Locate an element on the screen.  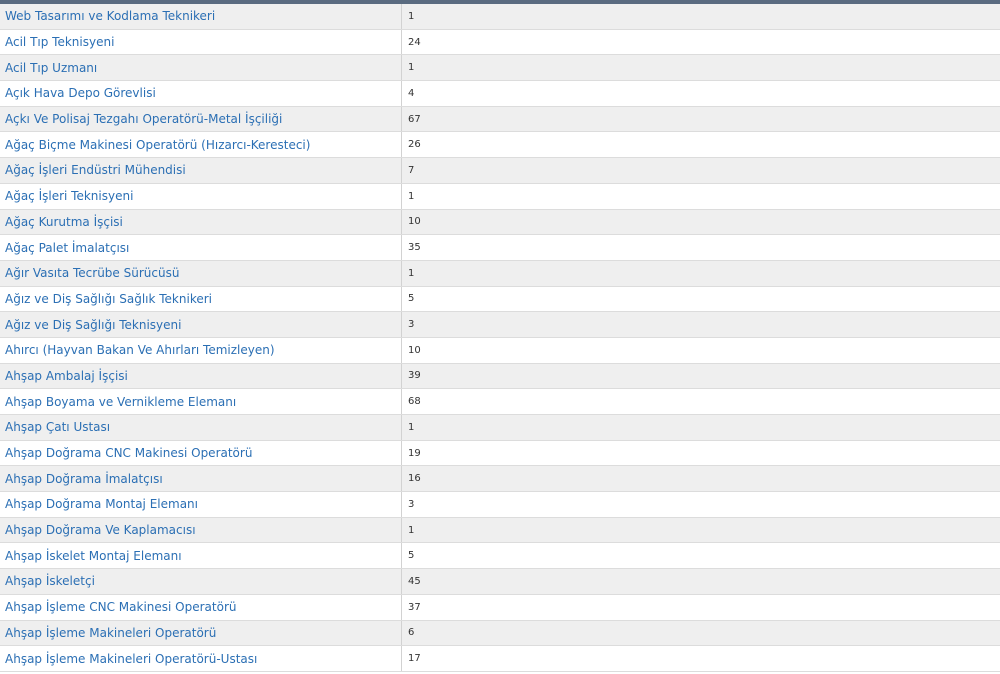
name-cell: Ahşap İskelet Montaj Elemanı is located at coordinates (201, 556).